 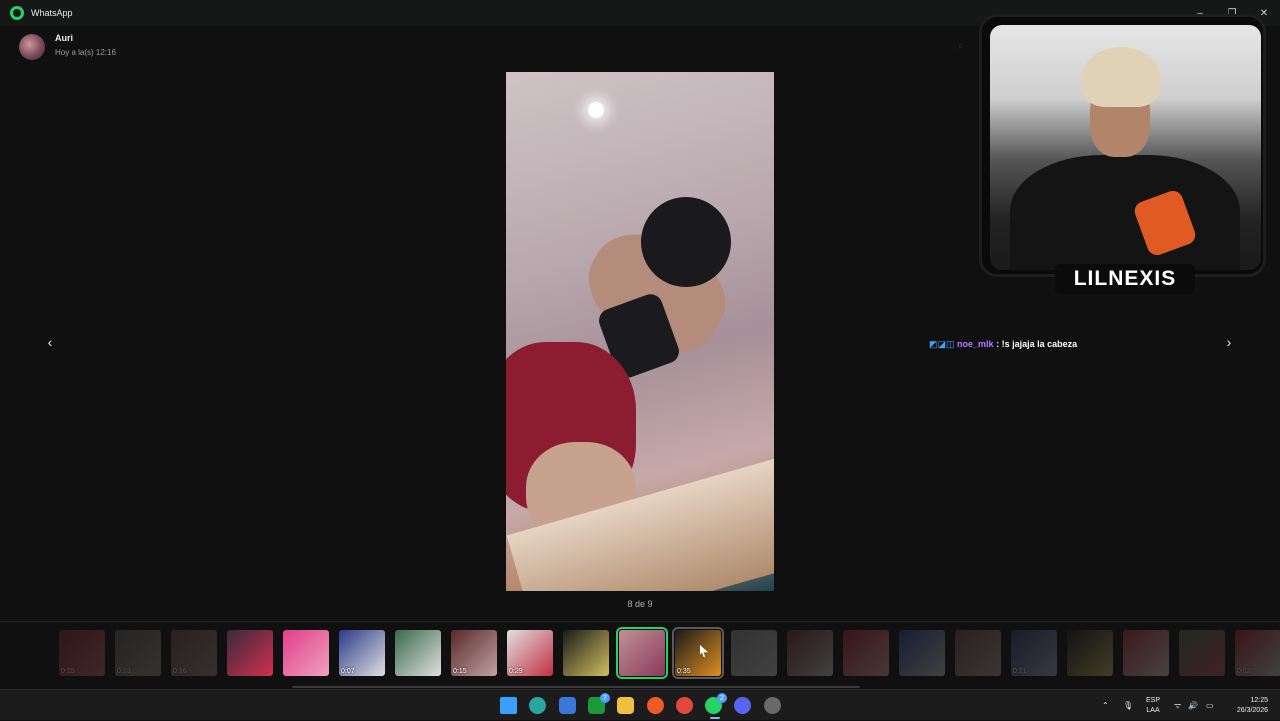 I want to click on video-duration: 0:21, so click(x=1020, y=671).